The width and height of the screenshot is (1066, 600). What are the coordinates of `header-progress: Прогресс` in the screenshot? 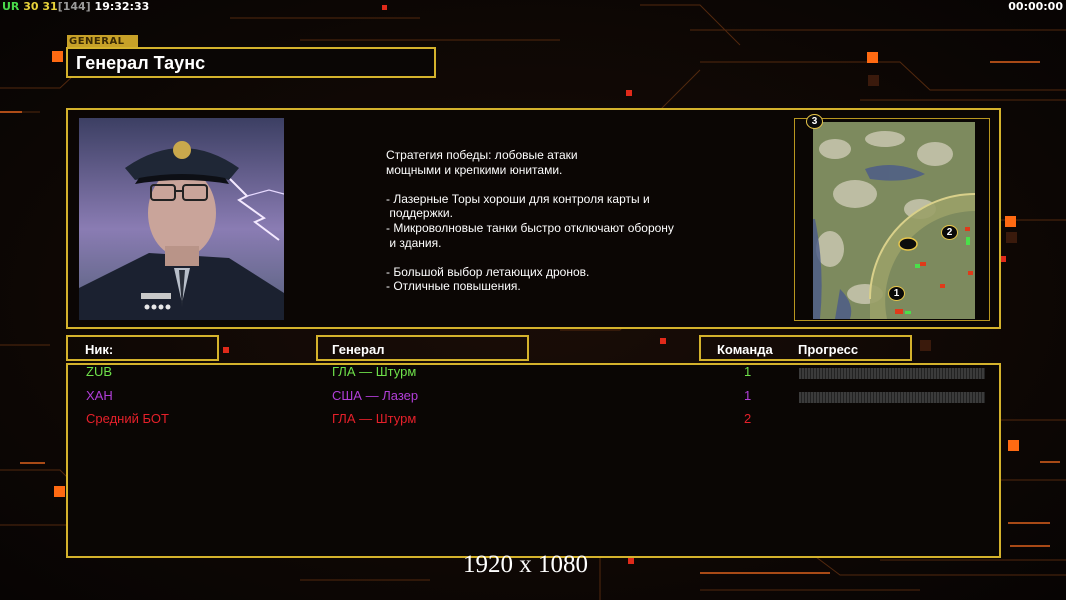 It's located at (828, 349).